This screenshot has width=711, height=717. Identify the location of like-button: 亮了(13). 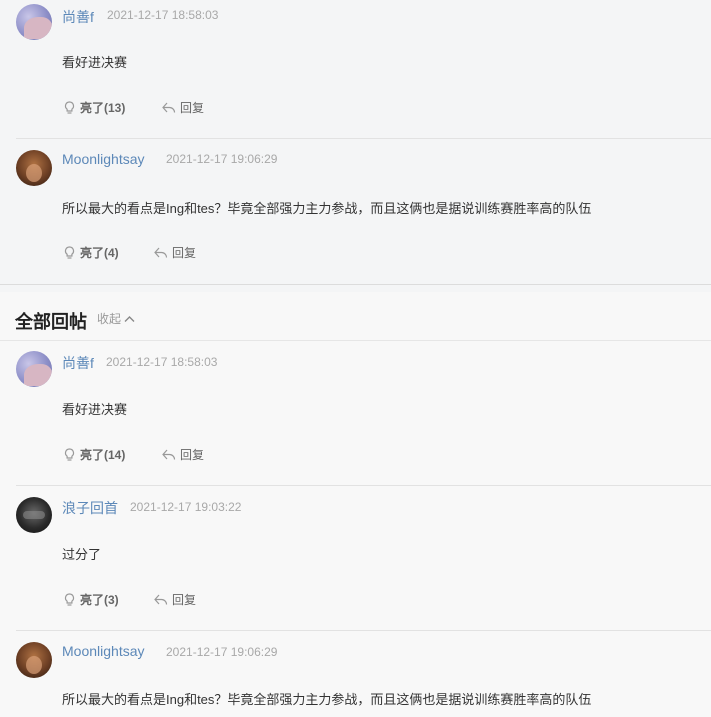
(94, 107).